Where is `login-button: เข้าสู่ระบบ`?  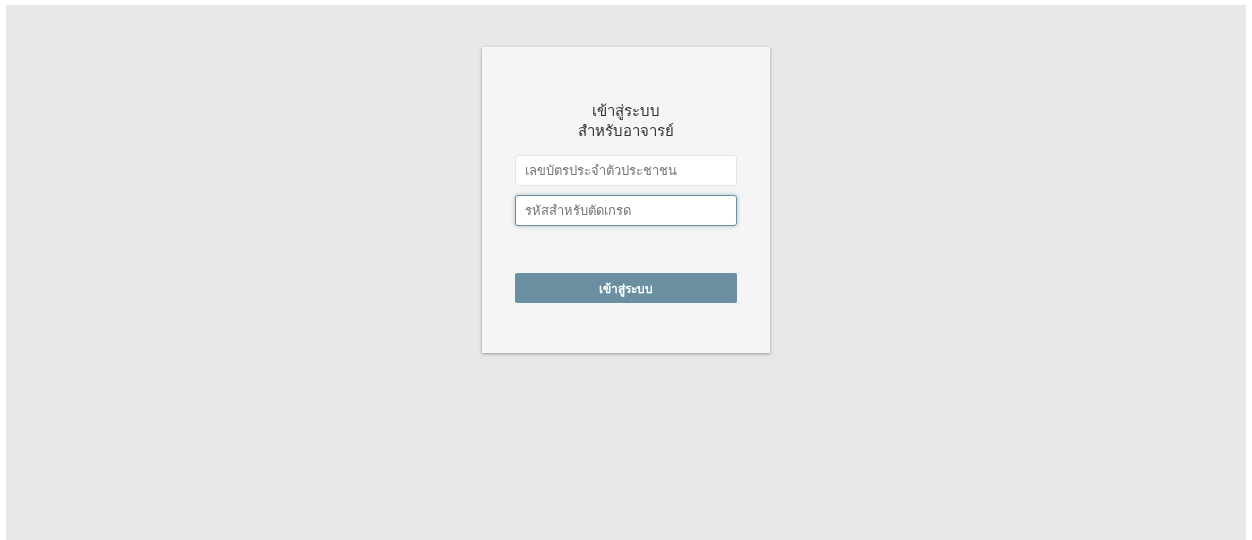 login-button: เข้าสู่ระบบ is located at coordinates (626, 288).